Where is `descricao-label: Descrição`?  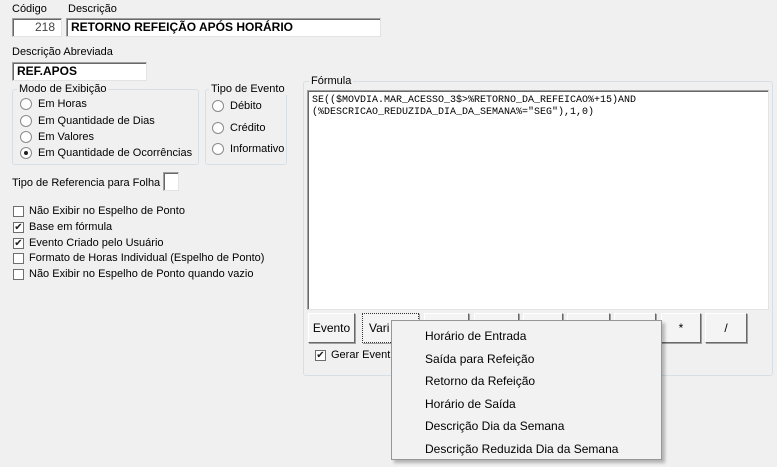 descricao-label: Descrição is located at coordinates (92, 9).